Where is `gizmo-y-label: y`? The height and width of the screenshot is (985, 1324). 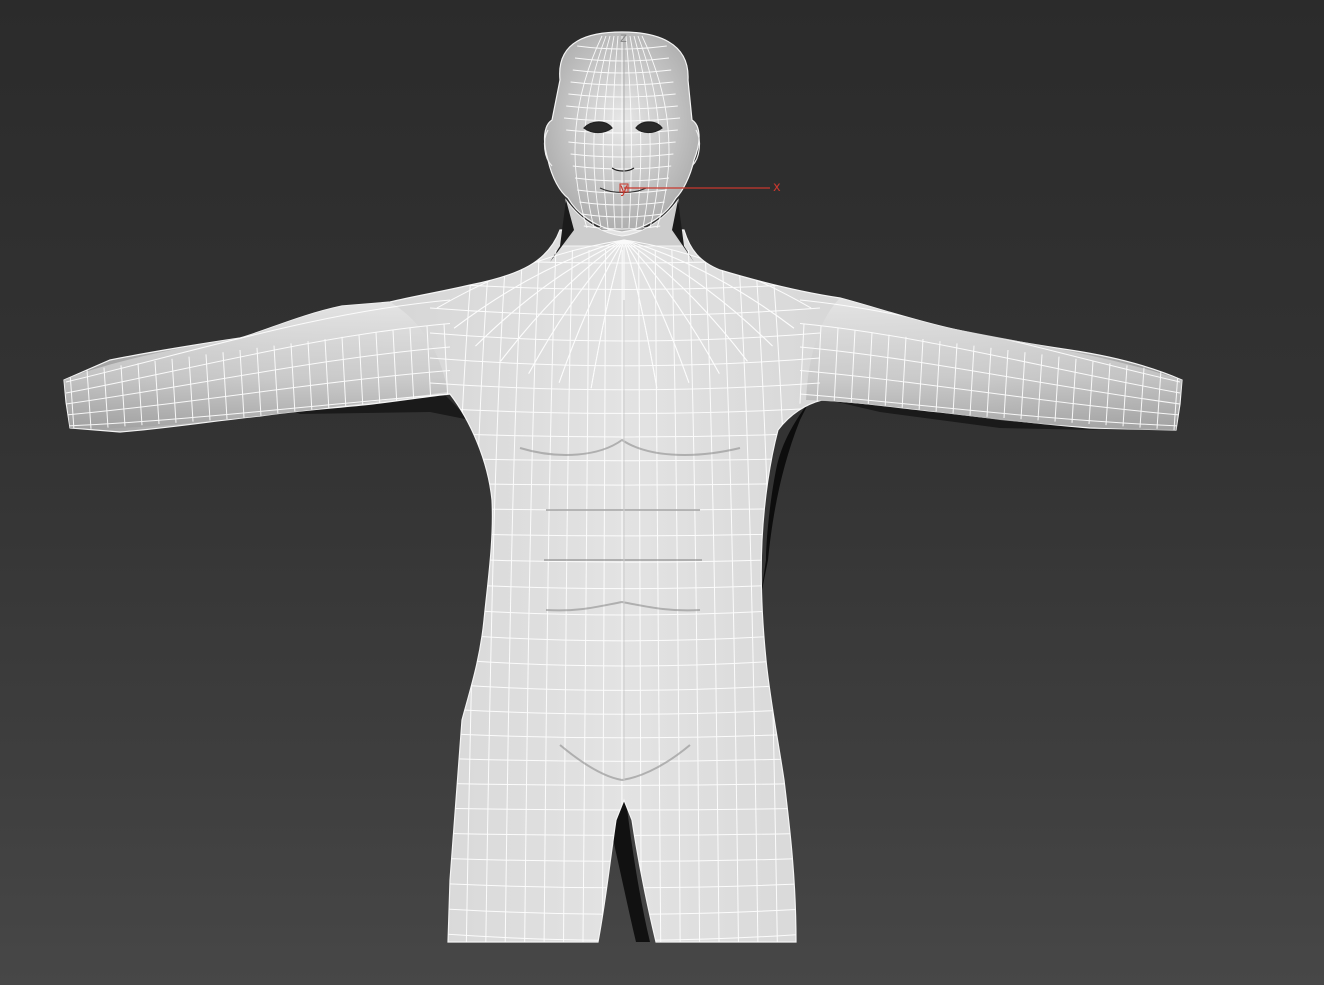
gizmo-y-label: y is located at coordinates (624, 189).